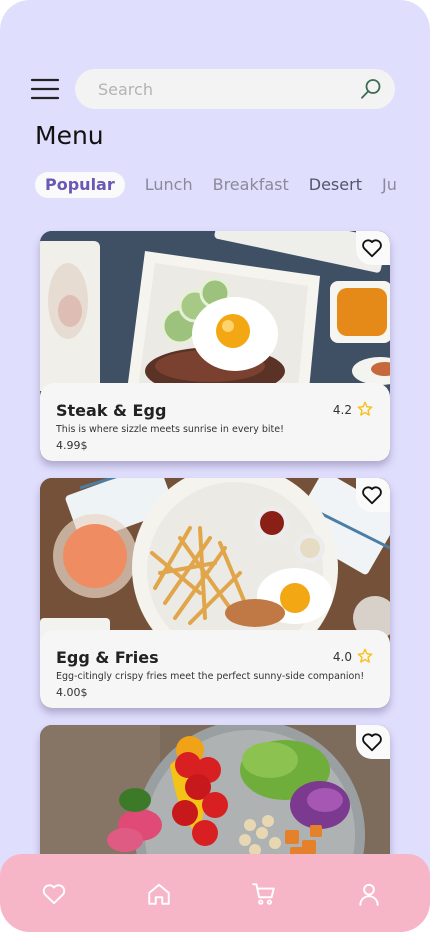 The image size is (430, 932). I want to click on tab-lunch: Lunch, so click(169, 185).